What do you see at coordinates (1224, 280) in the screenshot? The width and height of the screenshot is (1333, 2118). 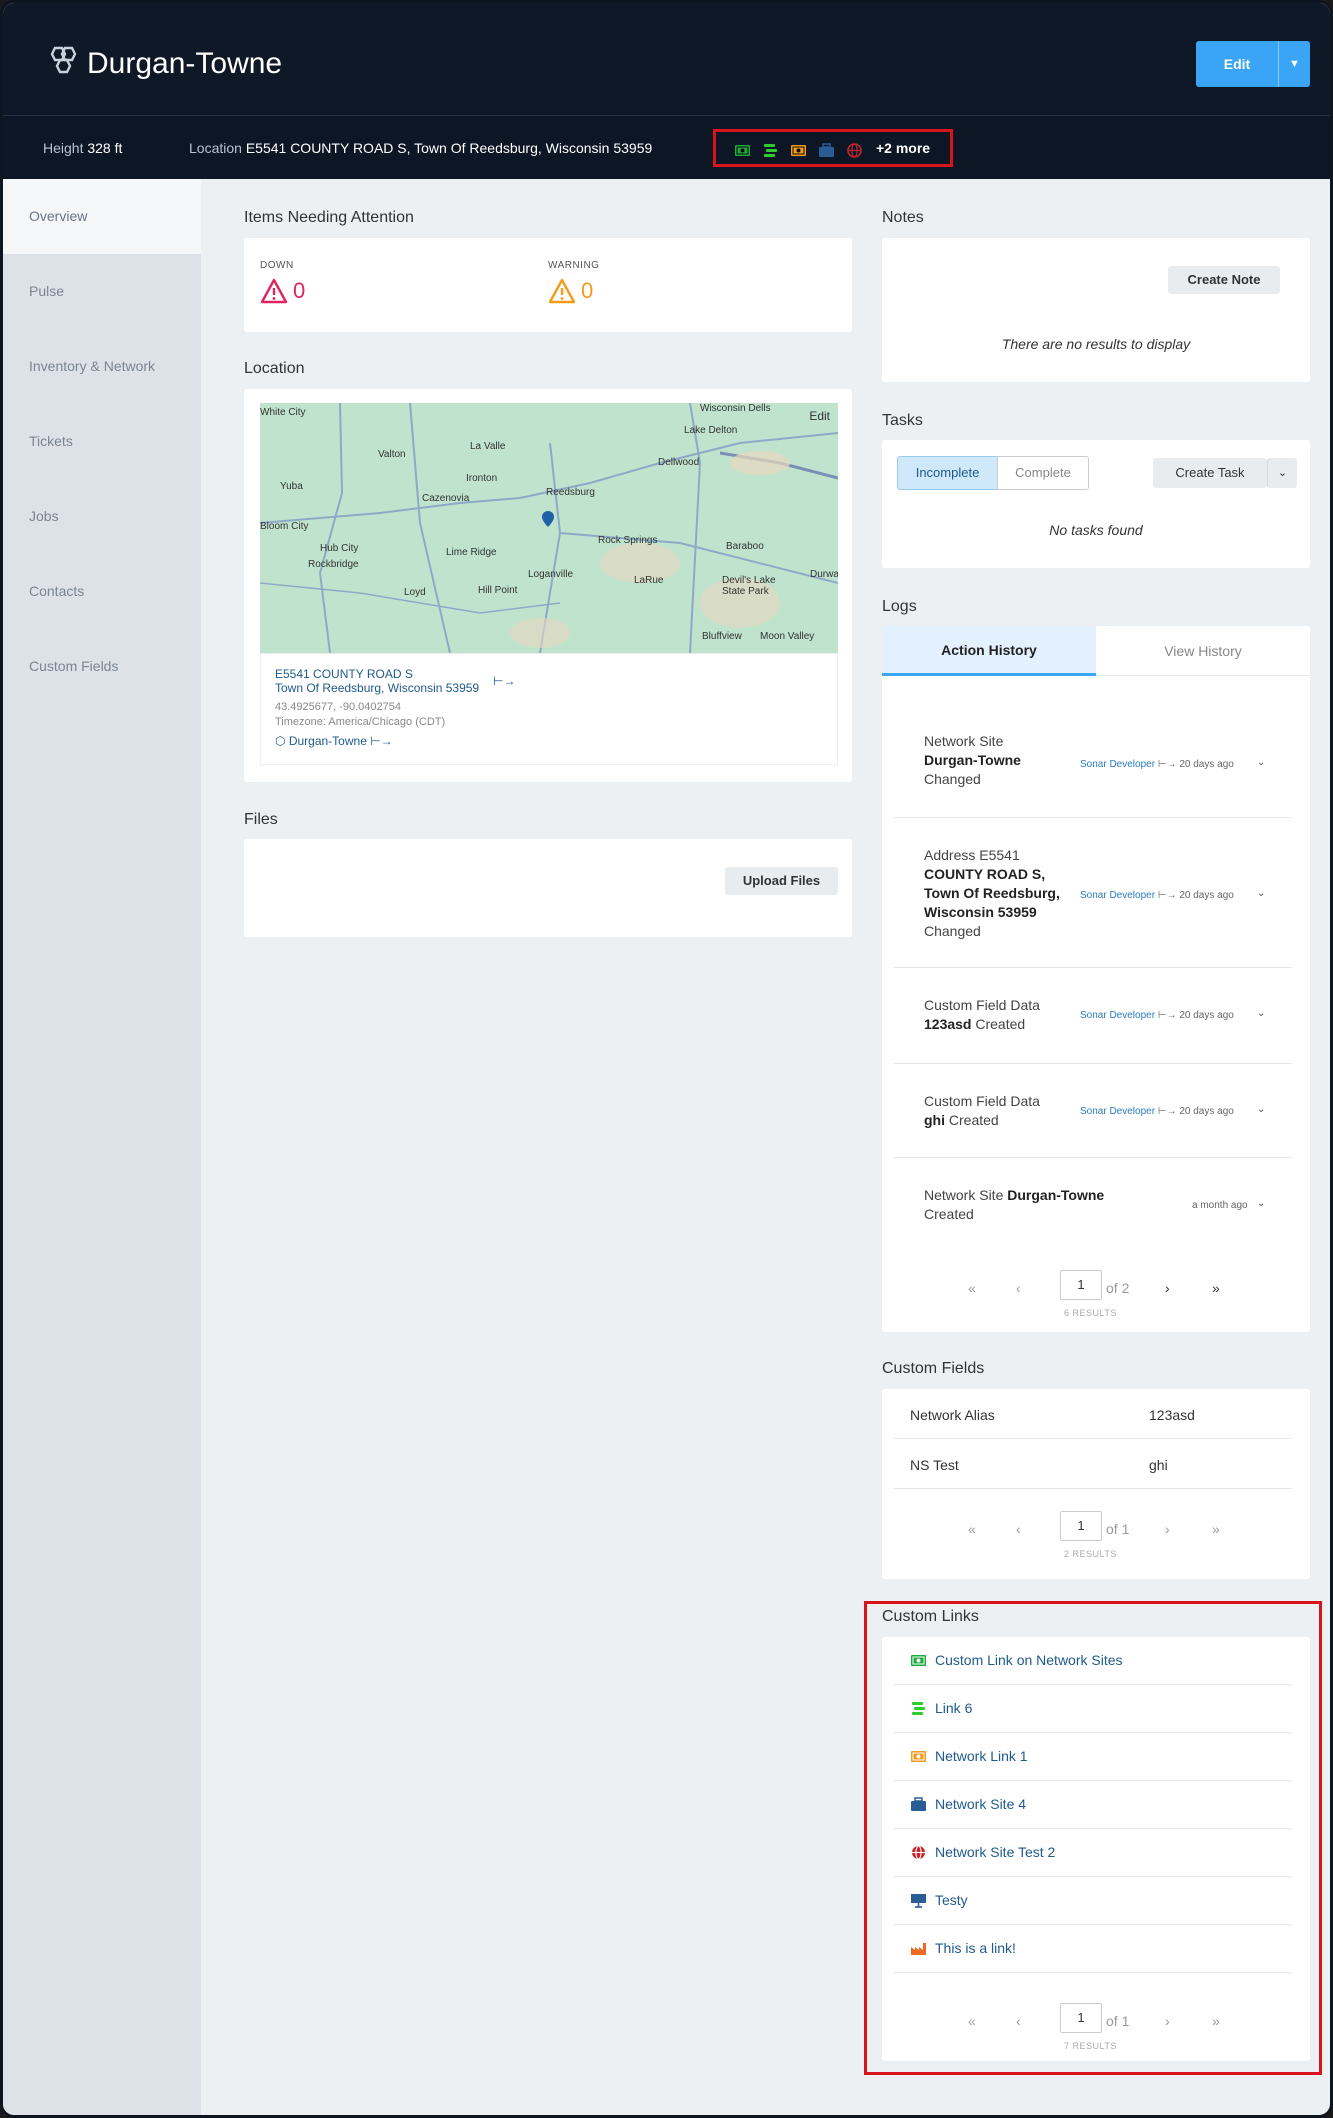 I see `create-note-button: Create Note` at bounding box center [1224, 280].